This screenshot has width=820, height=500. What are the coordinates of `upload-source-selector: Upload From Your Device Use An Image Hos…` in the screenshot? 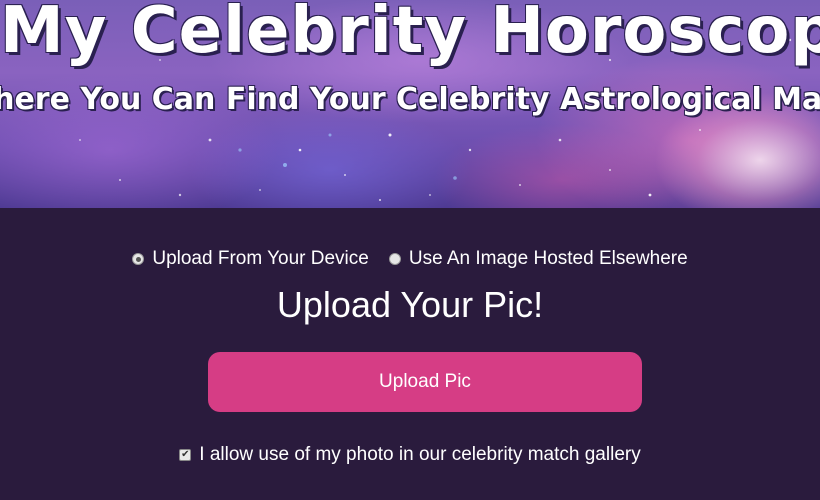 It's located at (410, 259).